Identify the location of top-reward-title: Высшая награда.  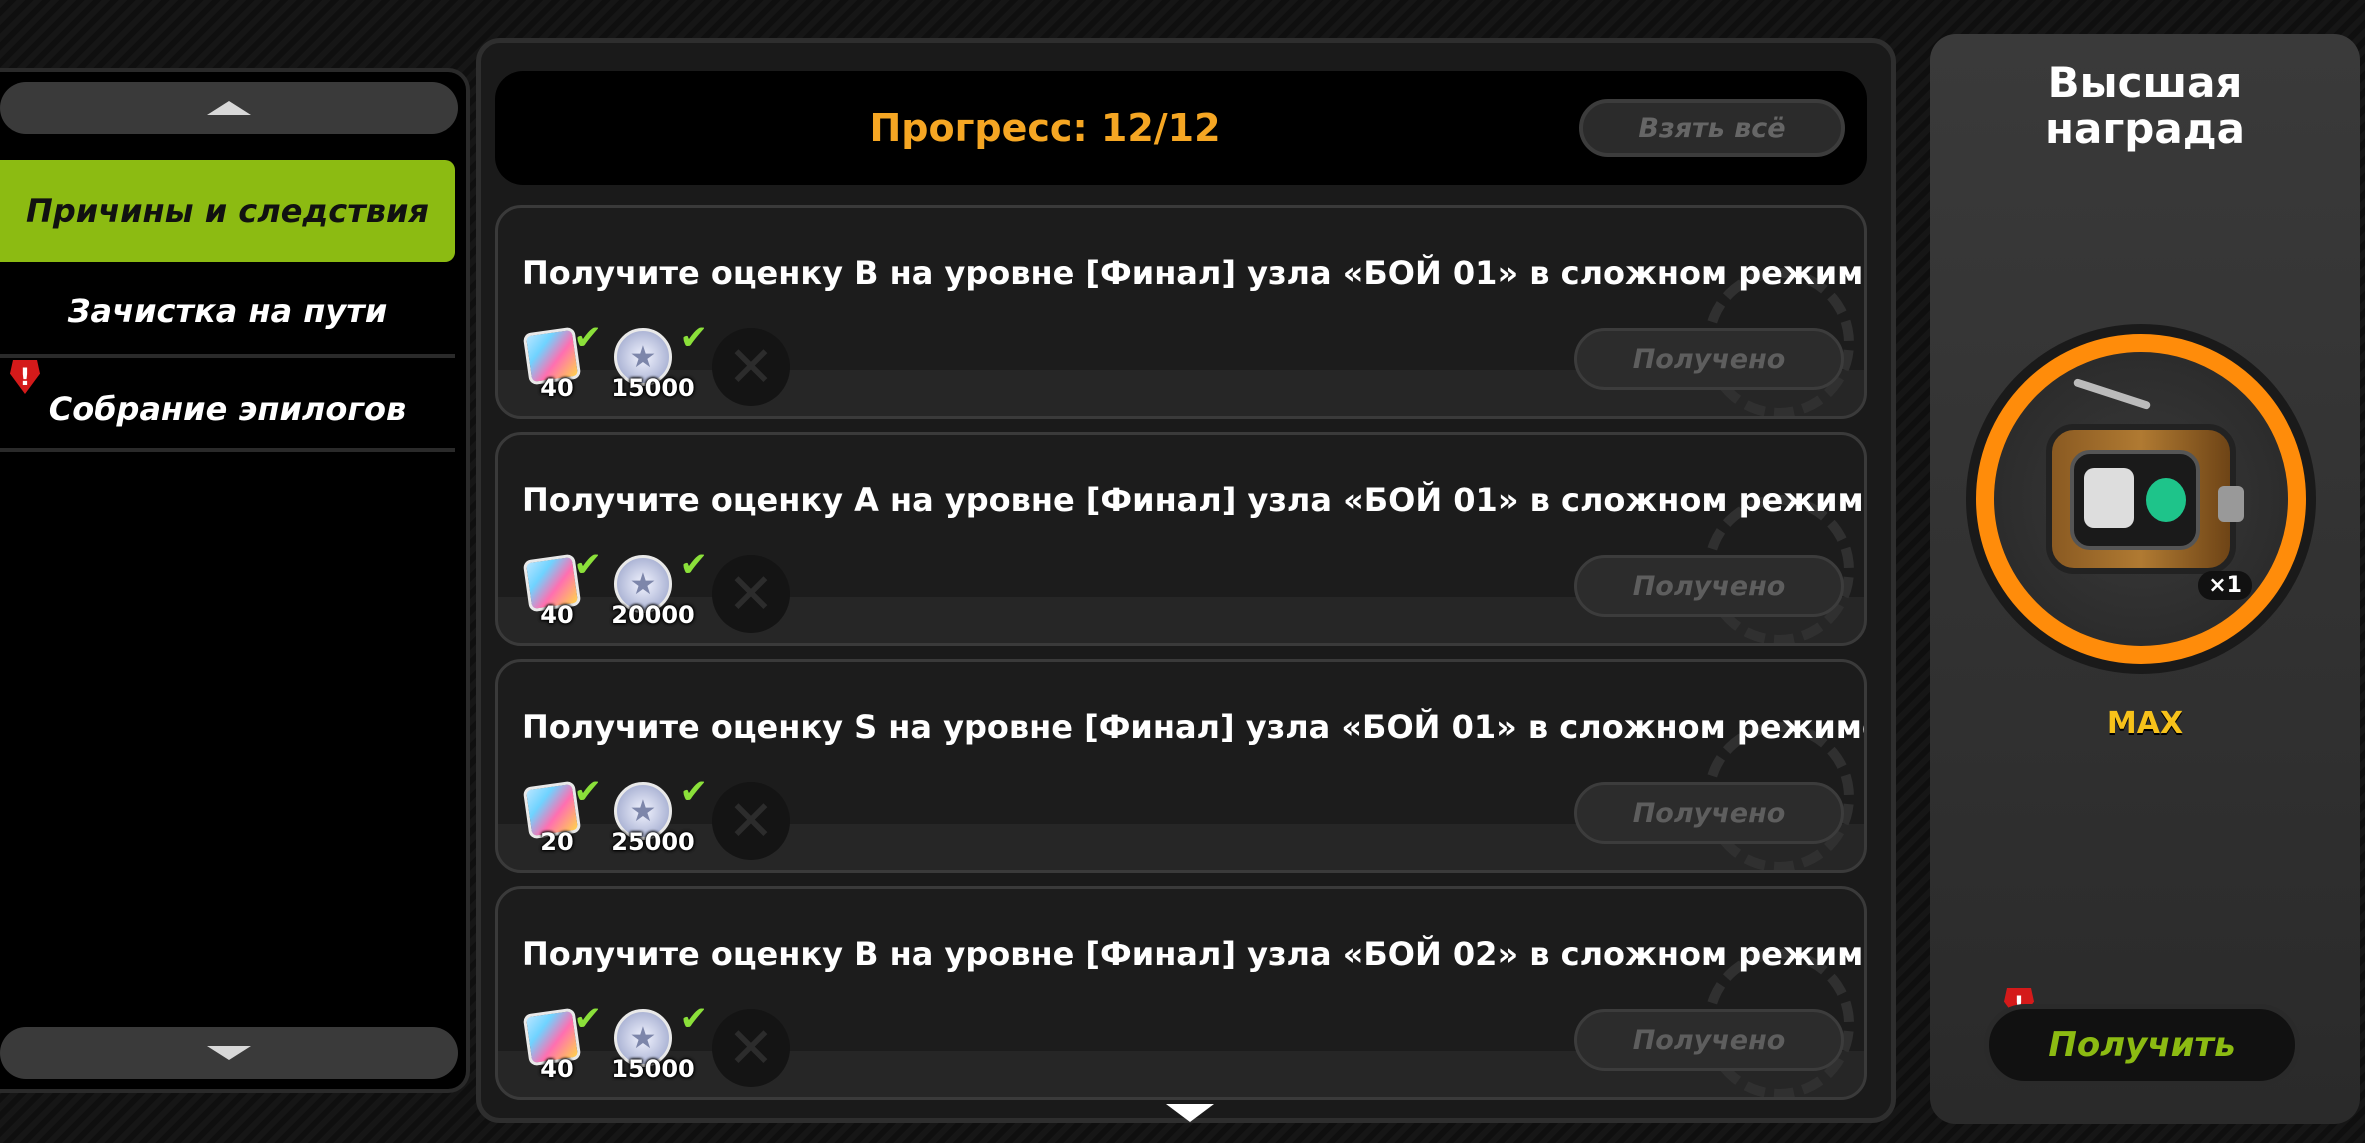
(2145, 106).